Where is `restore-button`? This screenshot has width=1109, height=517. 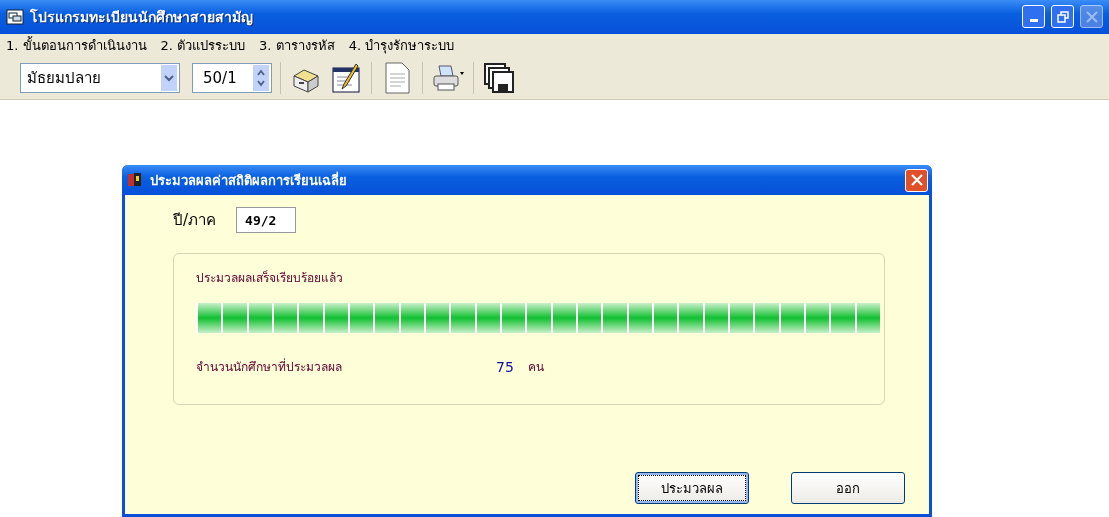
restore-button is located at coordinates (1062, 17).